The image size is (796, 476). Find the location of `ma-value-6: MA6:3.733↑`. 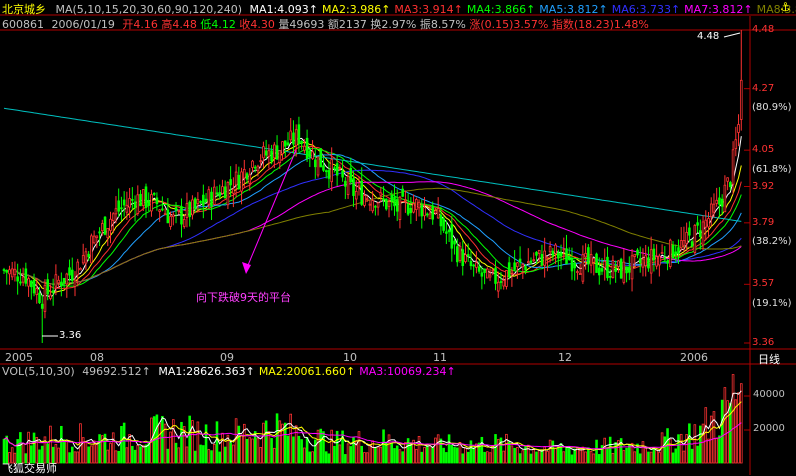

ma-value-6: MA6:3.733↑ is located at coordinates (646, 9).